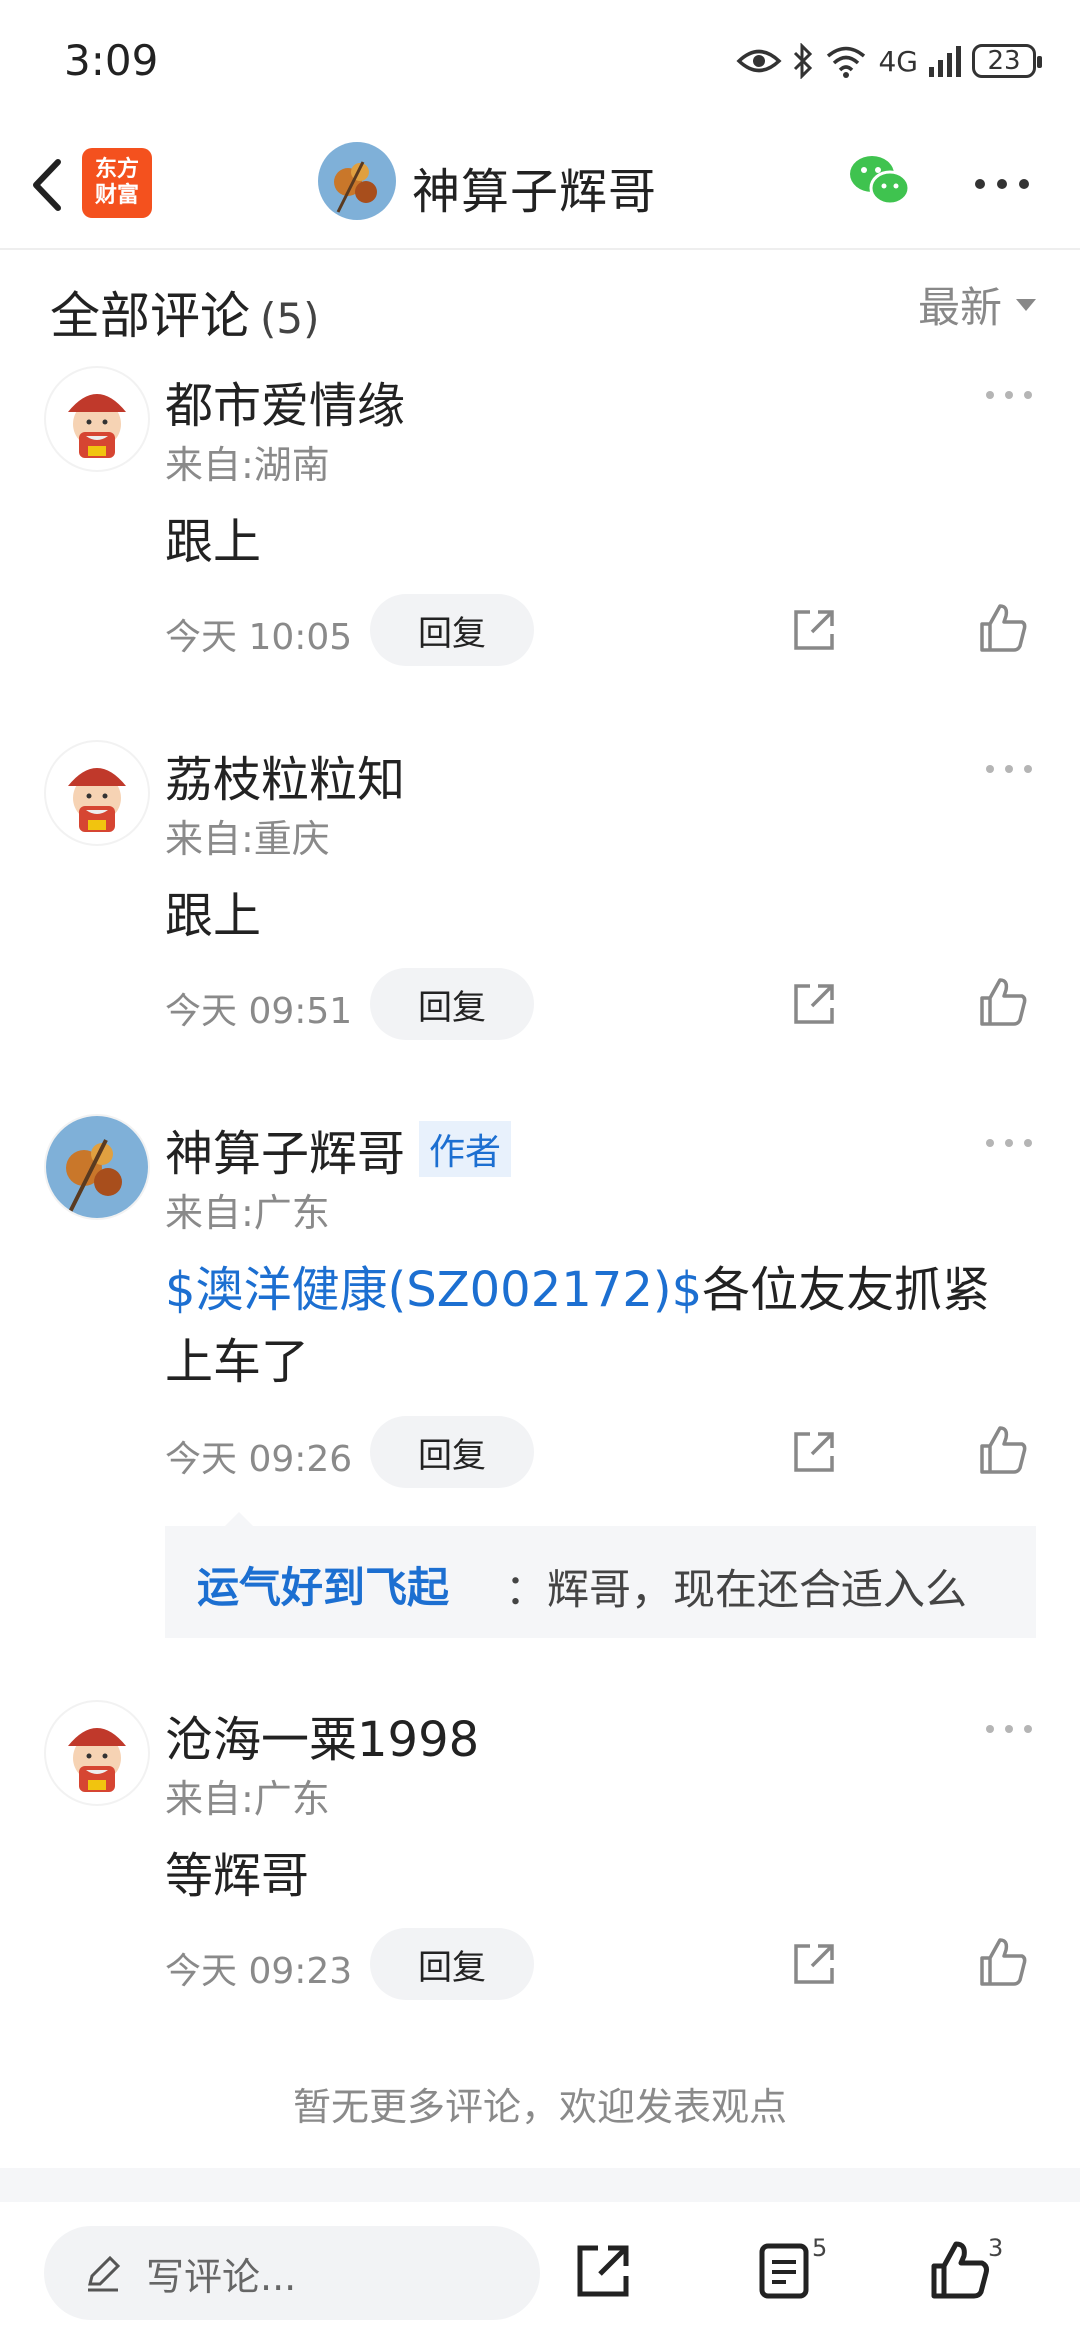 The height and width of the screenshot is (2340, 1080). I want to click on page-title: 神算子辉哥, so click(535, 192).